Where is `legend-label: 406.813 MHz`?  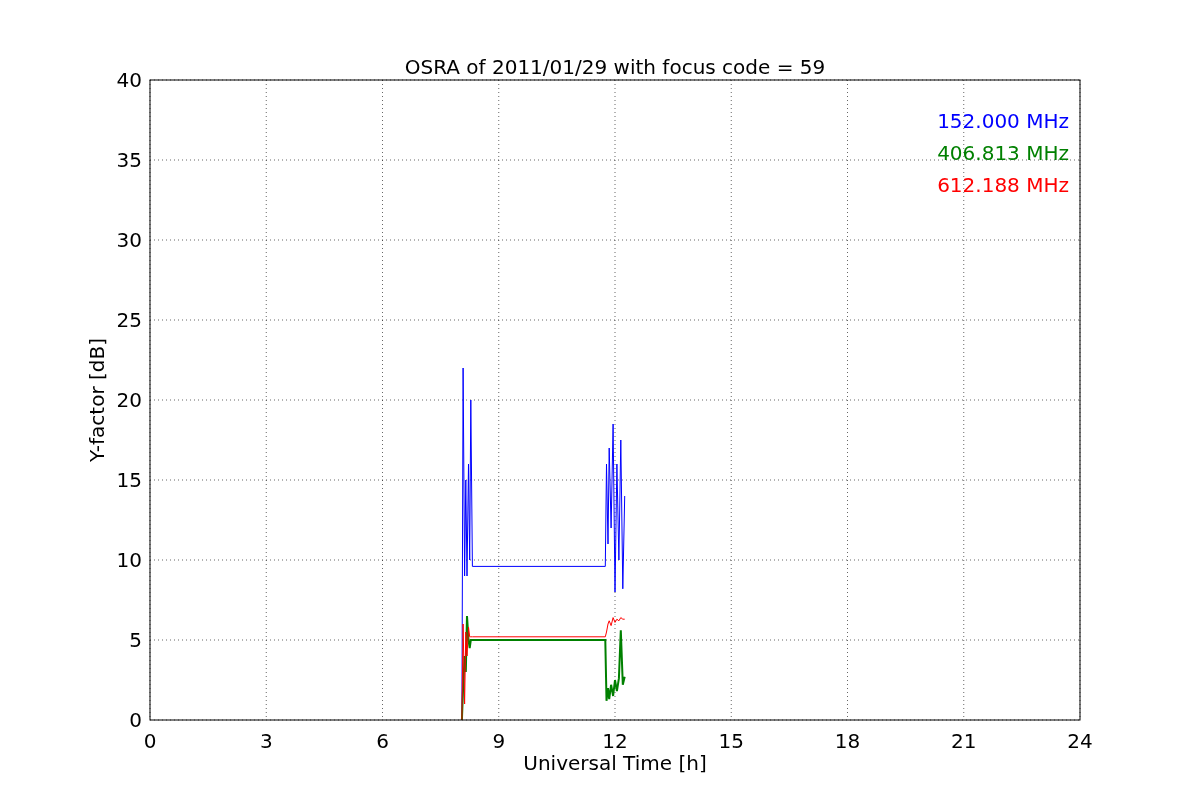 legend-label: 406.813 MHz is located at coordinates (1003, 153).